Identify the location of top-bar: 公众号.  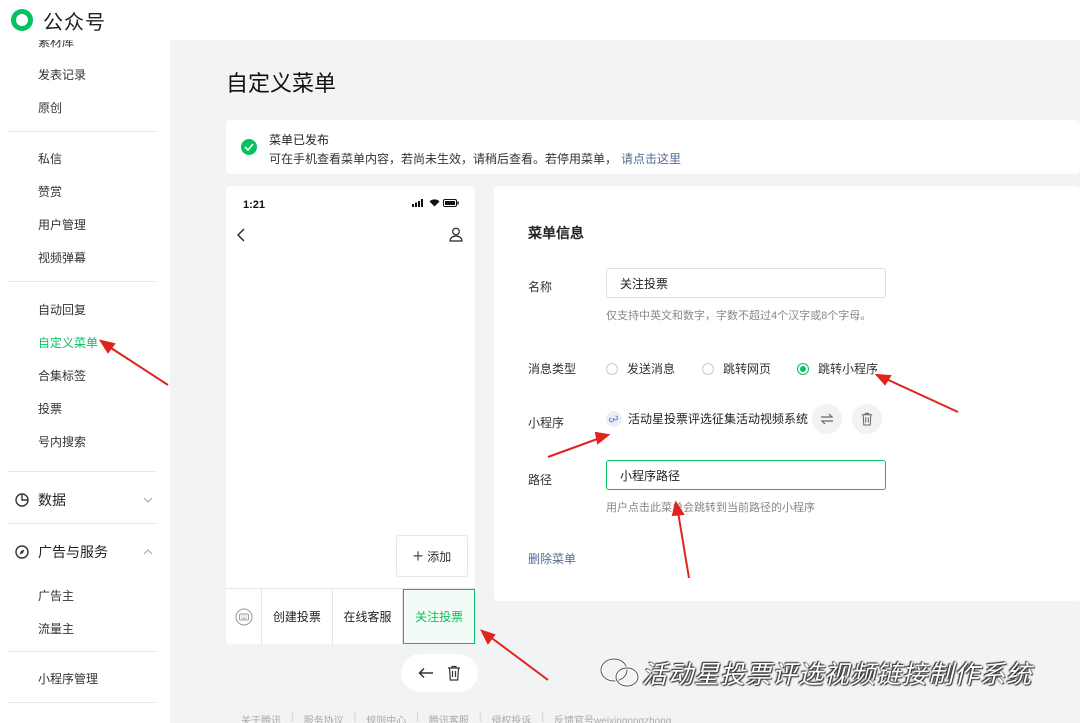
(540, 20).